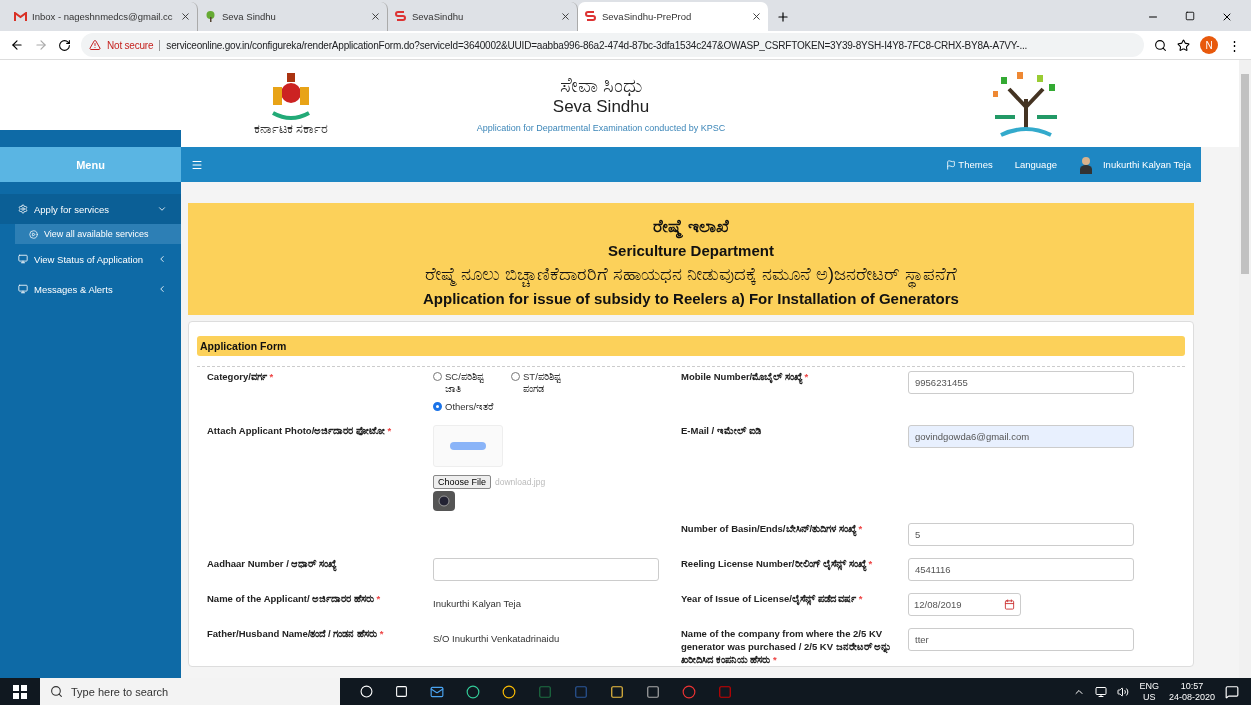  I want to click on calendar-icon, so click(1009, 604).